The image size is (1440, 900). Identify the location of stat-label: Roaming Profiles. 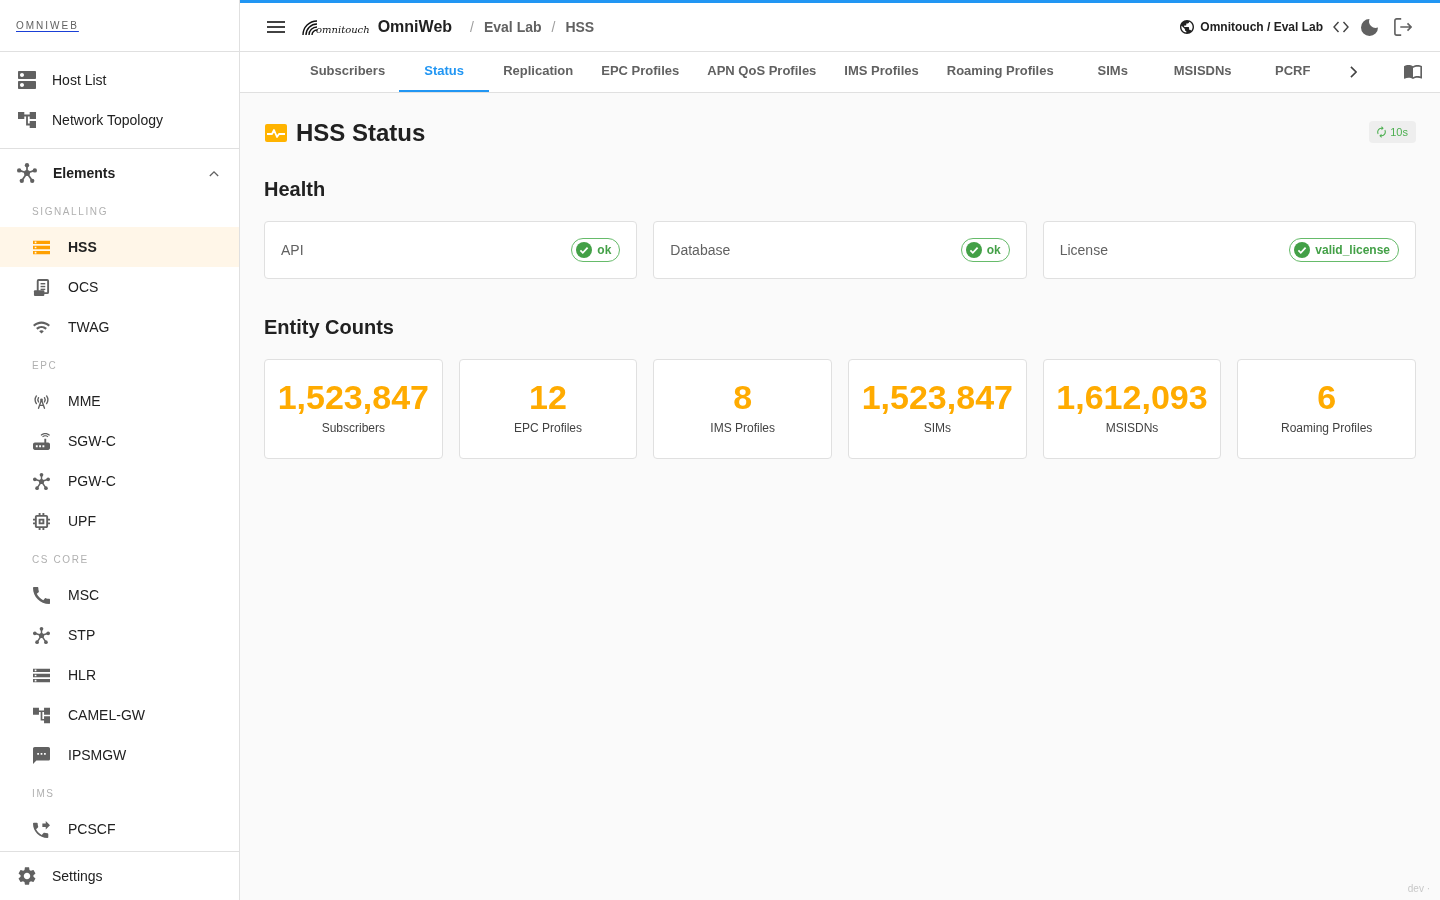
(1326, 427).